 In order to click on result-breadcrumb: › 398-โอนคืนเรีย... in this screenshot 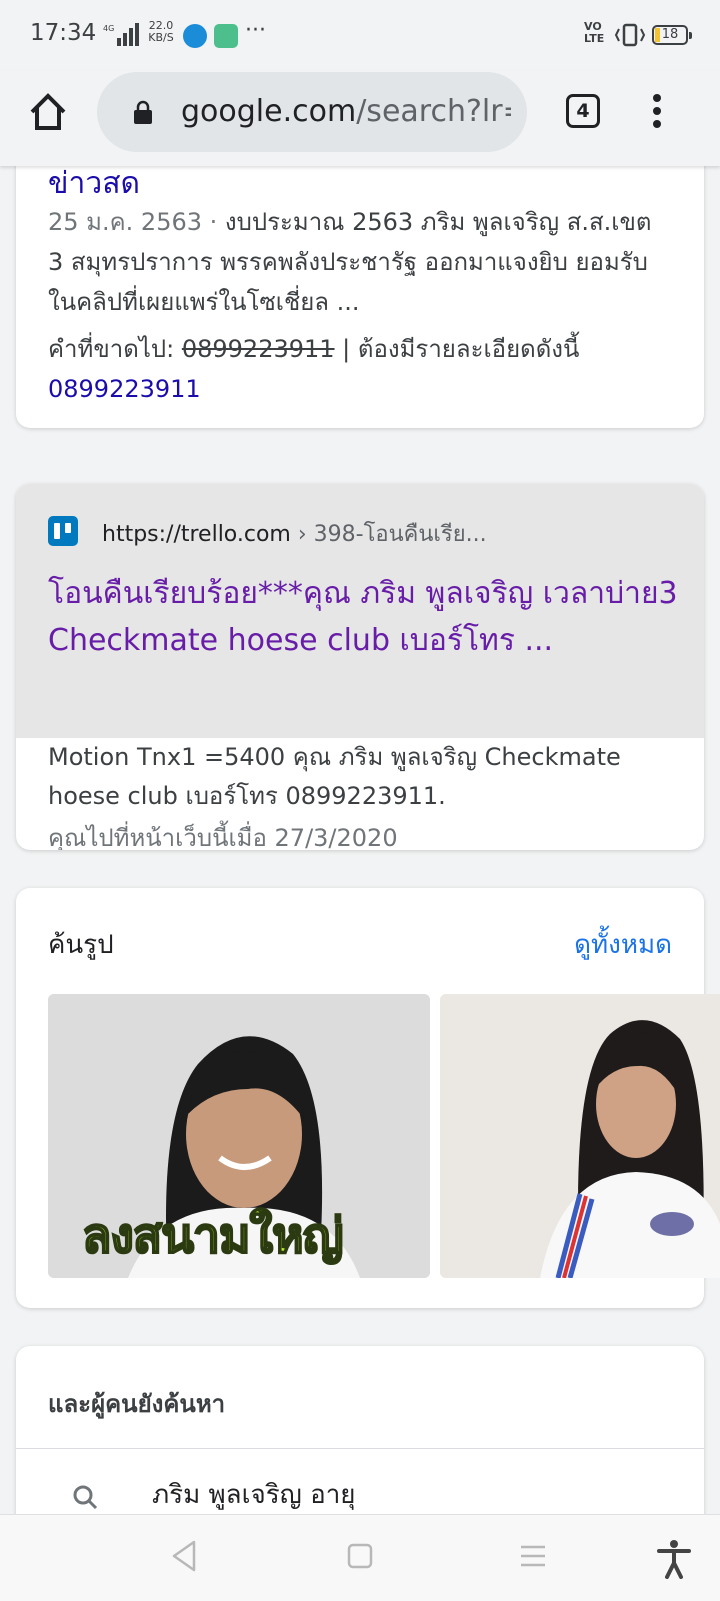, I will do `click(388, 534)`.